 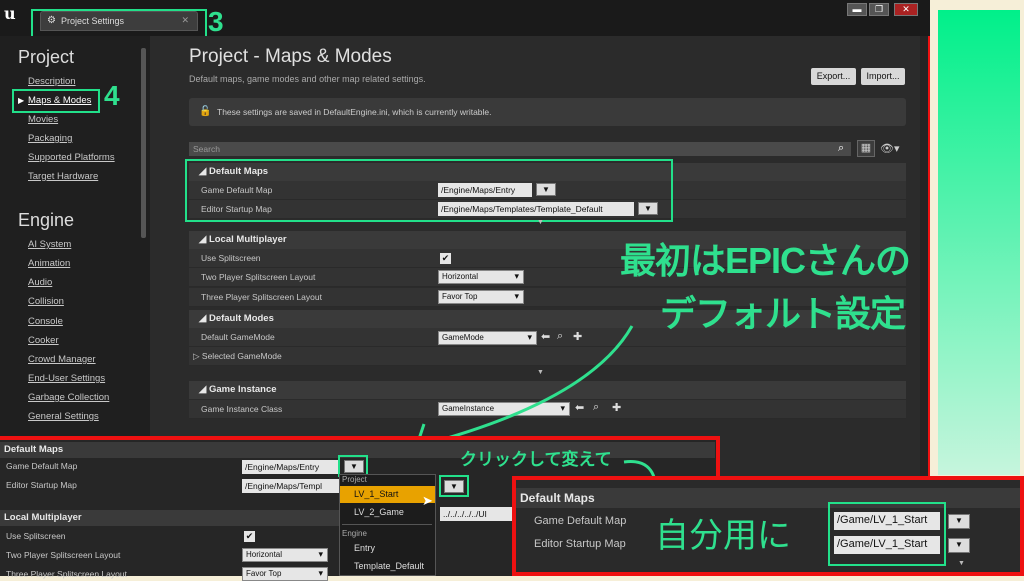 What do you see at coordinates (372, 512) in the screenshot?
I see `menu-item-lv-2-game: LV_2_Game` at bounding box center [372, 512].